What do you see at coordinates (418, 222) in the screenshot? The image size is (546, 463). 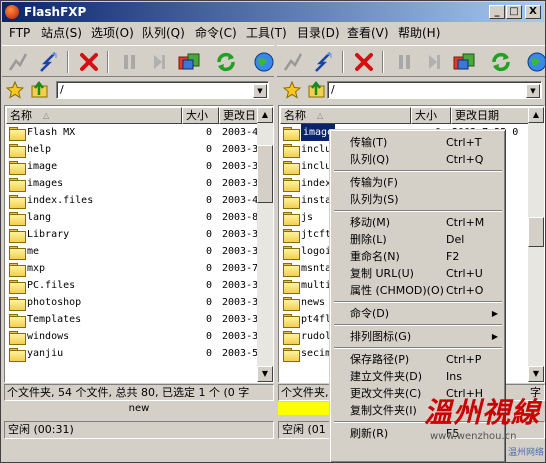 I see `context-menu-item: 移动(M) Ctrl+M` at bounding box center [418, 222].